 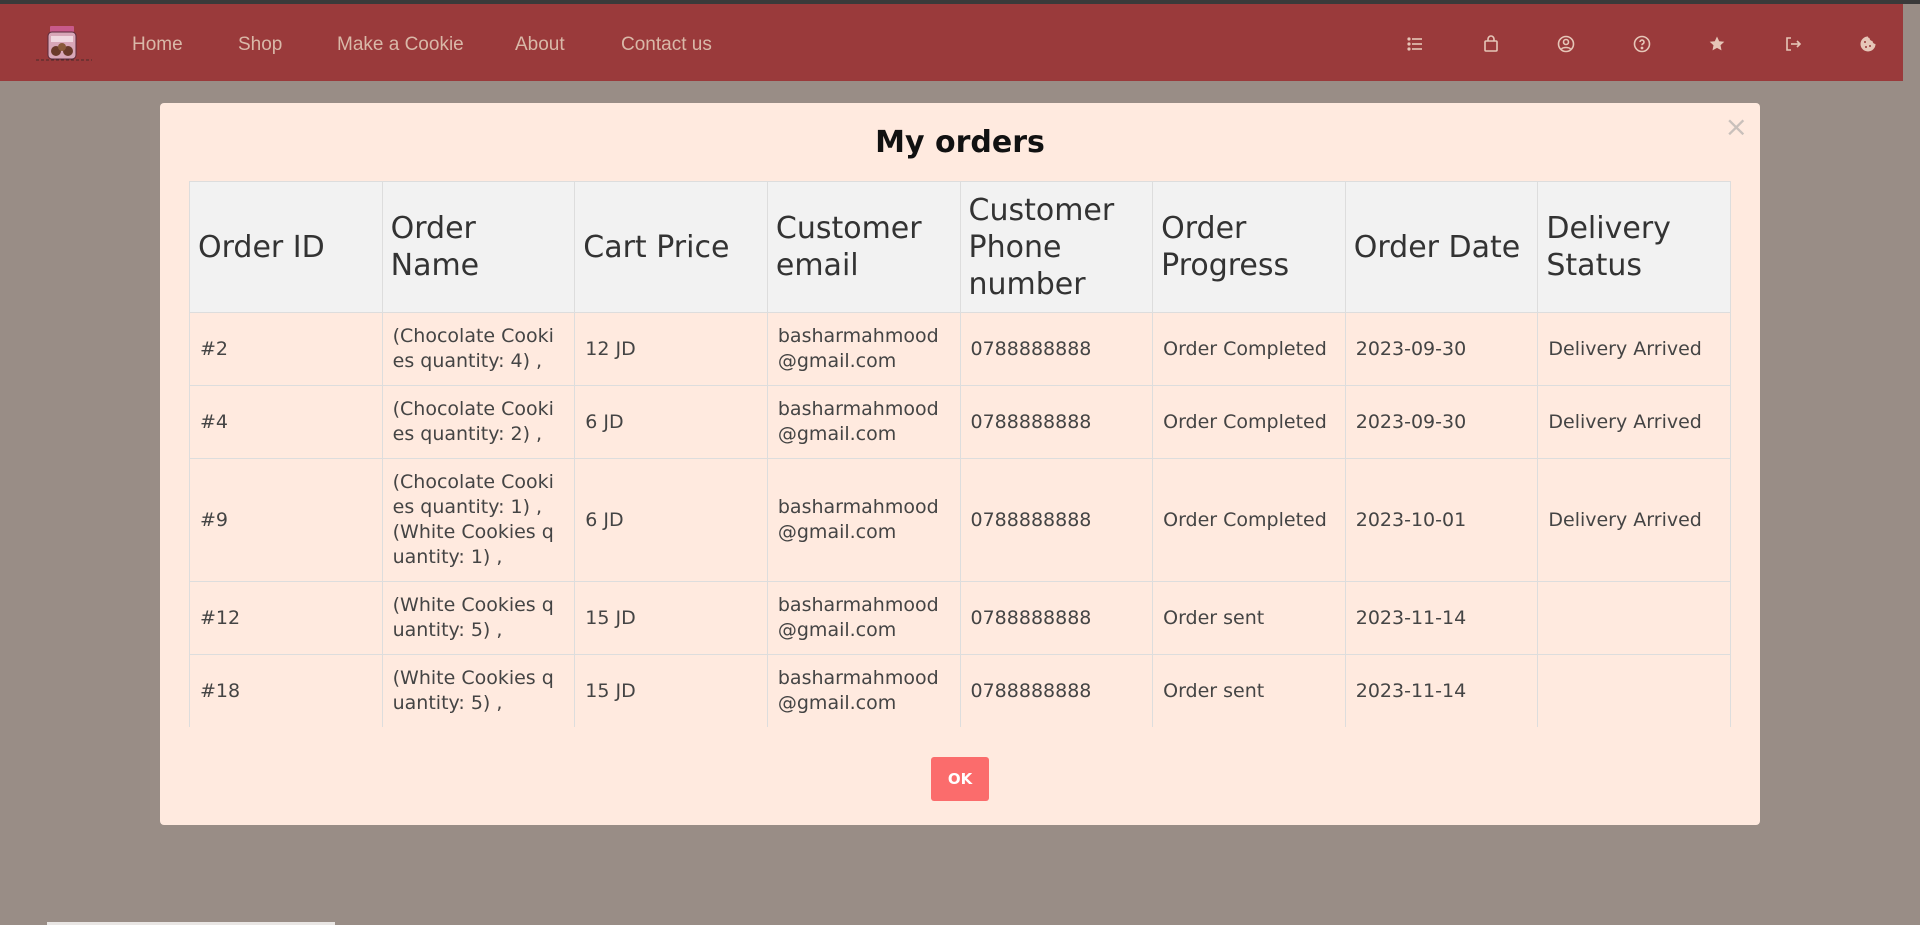 What do you see at coordinates (286, 349) in the screenshot?
I see `cell-order-id: #2` at bounding box center [286, 349].